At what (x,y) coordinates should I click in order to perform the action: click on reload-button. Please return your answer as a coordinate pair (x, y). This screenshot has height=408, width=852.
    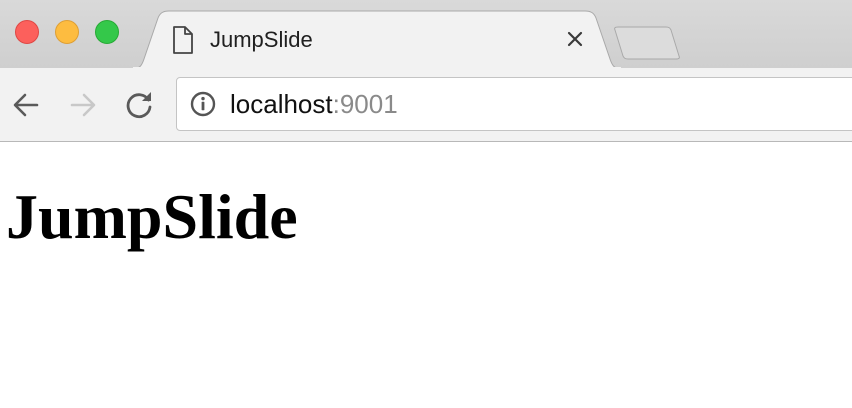
    Looking at the image, I should click on (139, 105).